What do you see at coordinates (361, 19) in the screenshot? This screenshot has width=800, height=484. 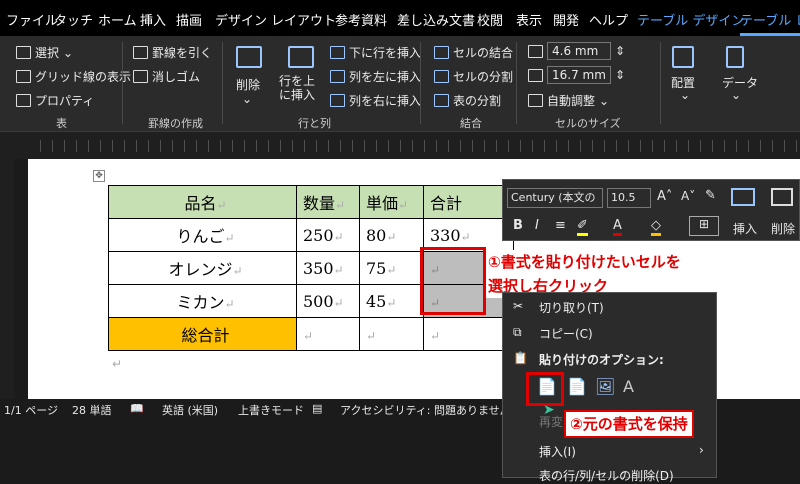 I see `tab-references: 参考資料` at bounding box center [361, 19].